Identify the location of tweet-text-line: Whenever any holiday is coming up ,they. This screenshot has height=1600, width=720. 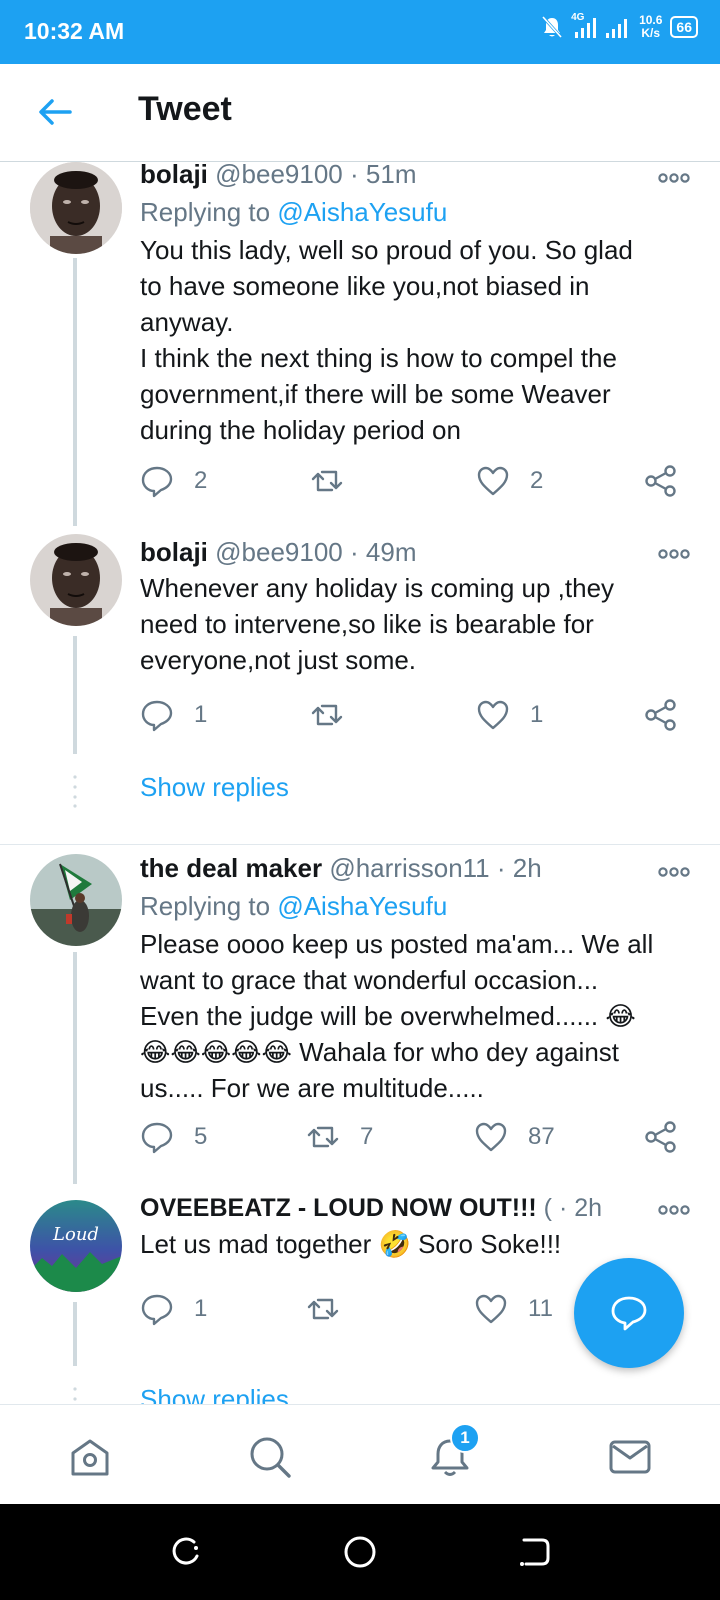
(377, 588).